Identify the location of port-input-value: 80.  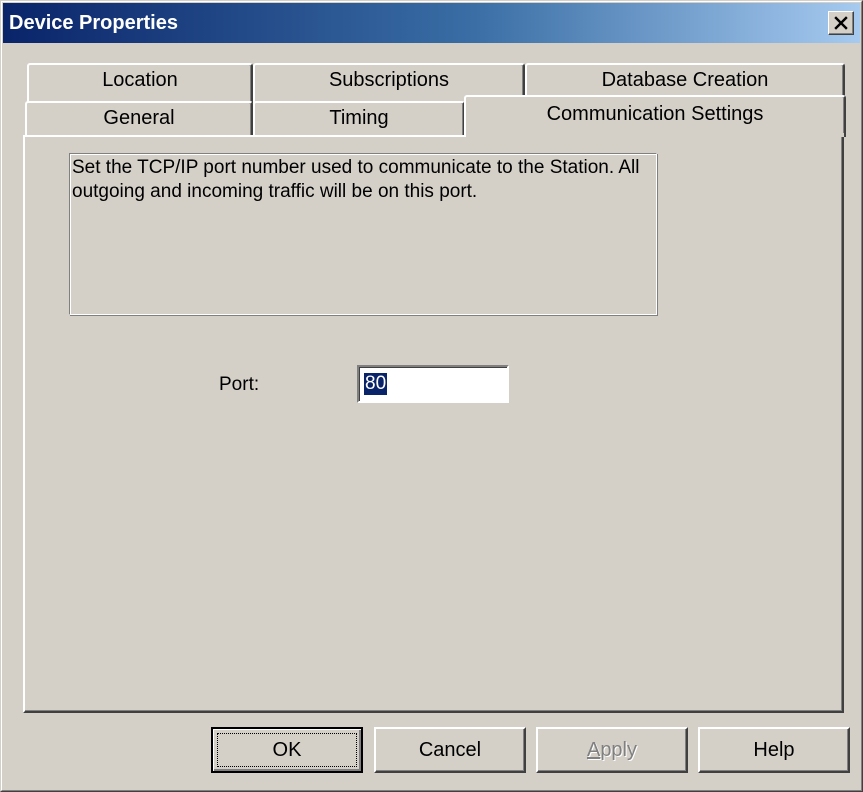
(375, 384).